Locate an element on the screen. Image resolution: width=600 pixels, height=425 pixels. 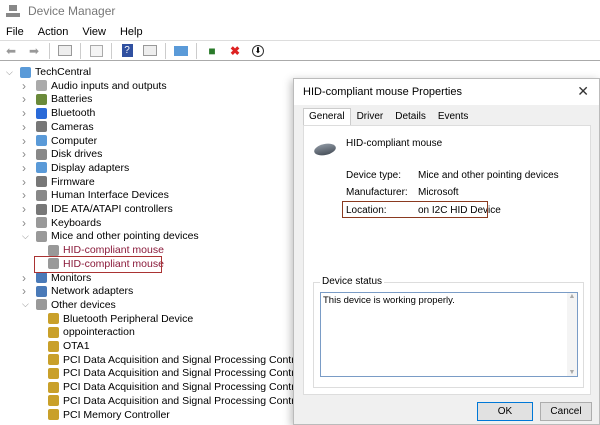
tree-category: › Display adapters is located at coordinates (76, 168).